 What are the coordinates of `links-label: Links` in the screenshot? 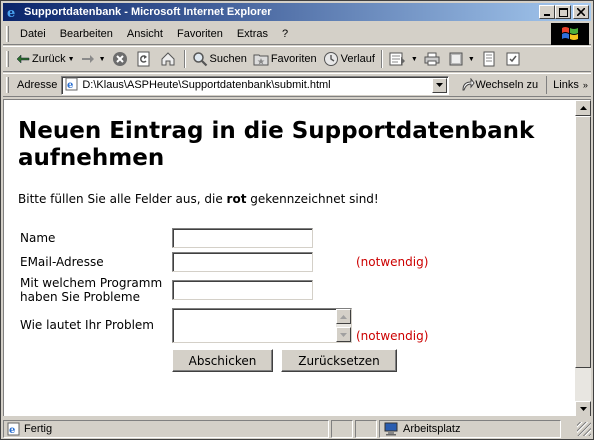 It's located at (566, 85).